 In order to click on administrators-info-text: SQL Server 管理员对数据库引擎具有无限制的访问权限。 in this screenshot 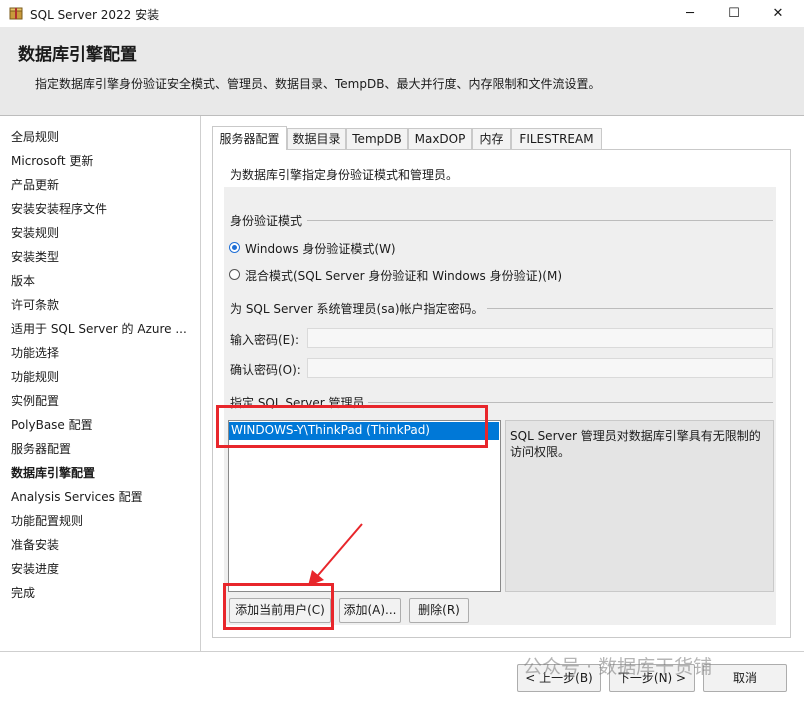, I will do `click(635, 444)`.